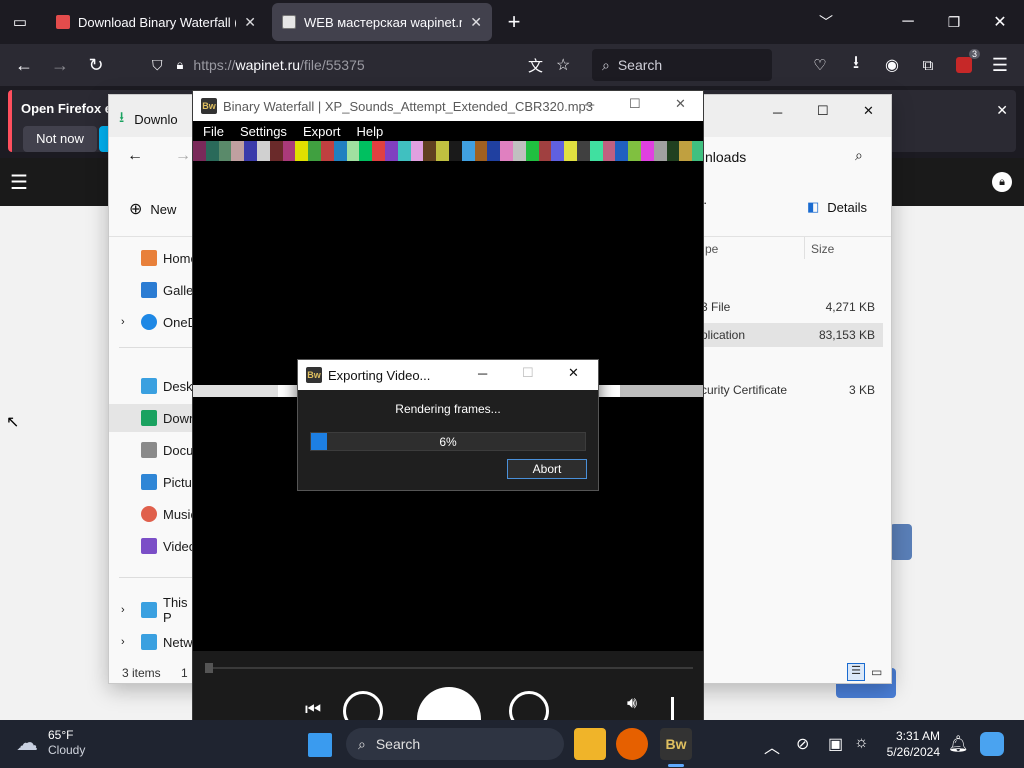 The width and height of the screenshot is (1024, 768). Describe the element at coordinates (151, 610) in the screenshot. I see `sidebar-item-this-pc: › This P` at that location.